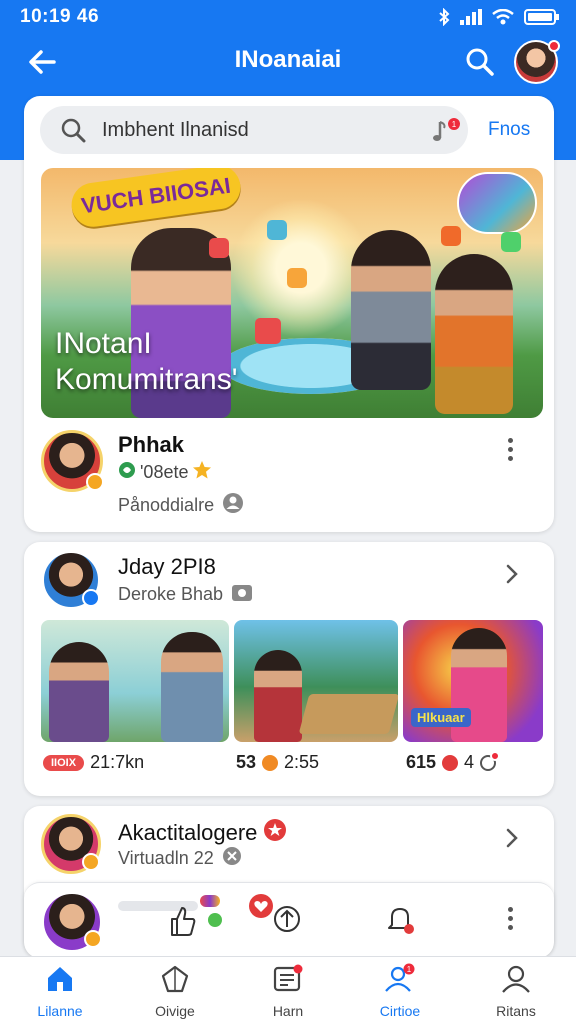 Image resolution: width=576 pixels, height=1024 pixels. I want to click on post-subtitle-row: Pånoddialre, so click(181, 505).